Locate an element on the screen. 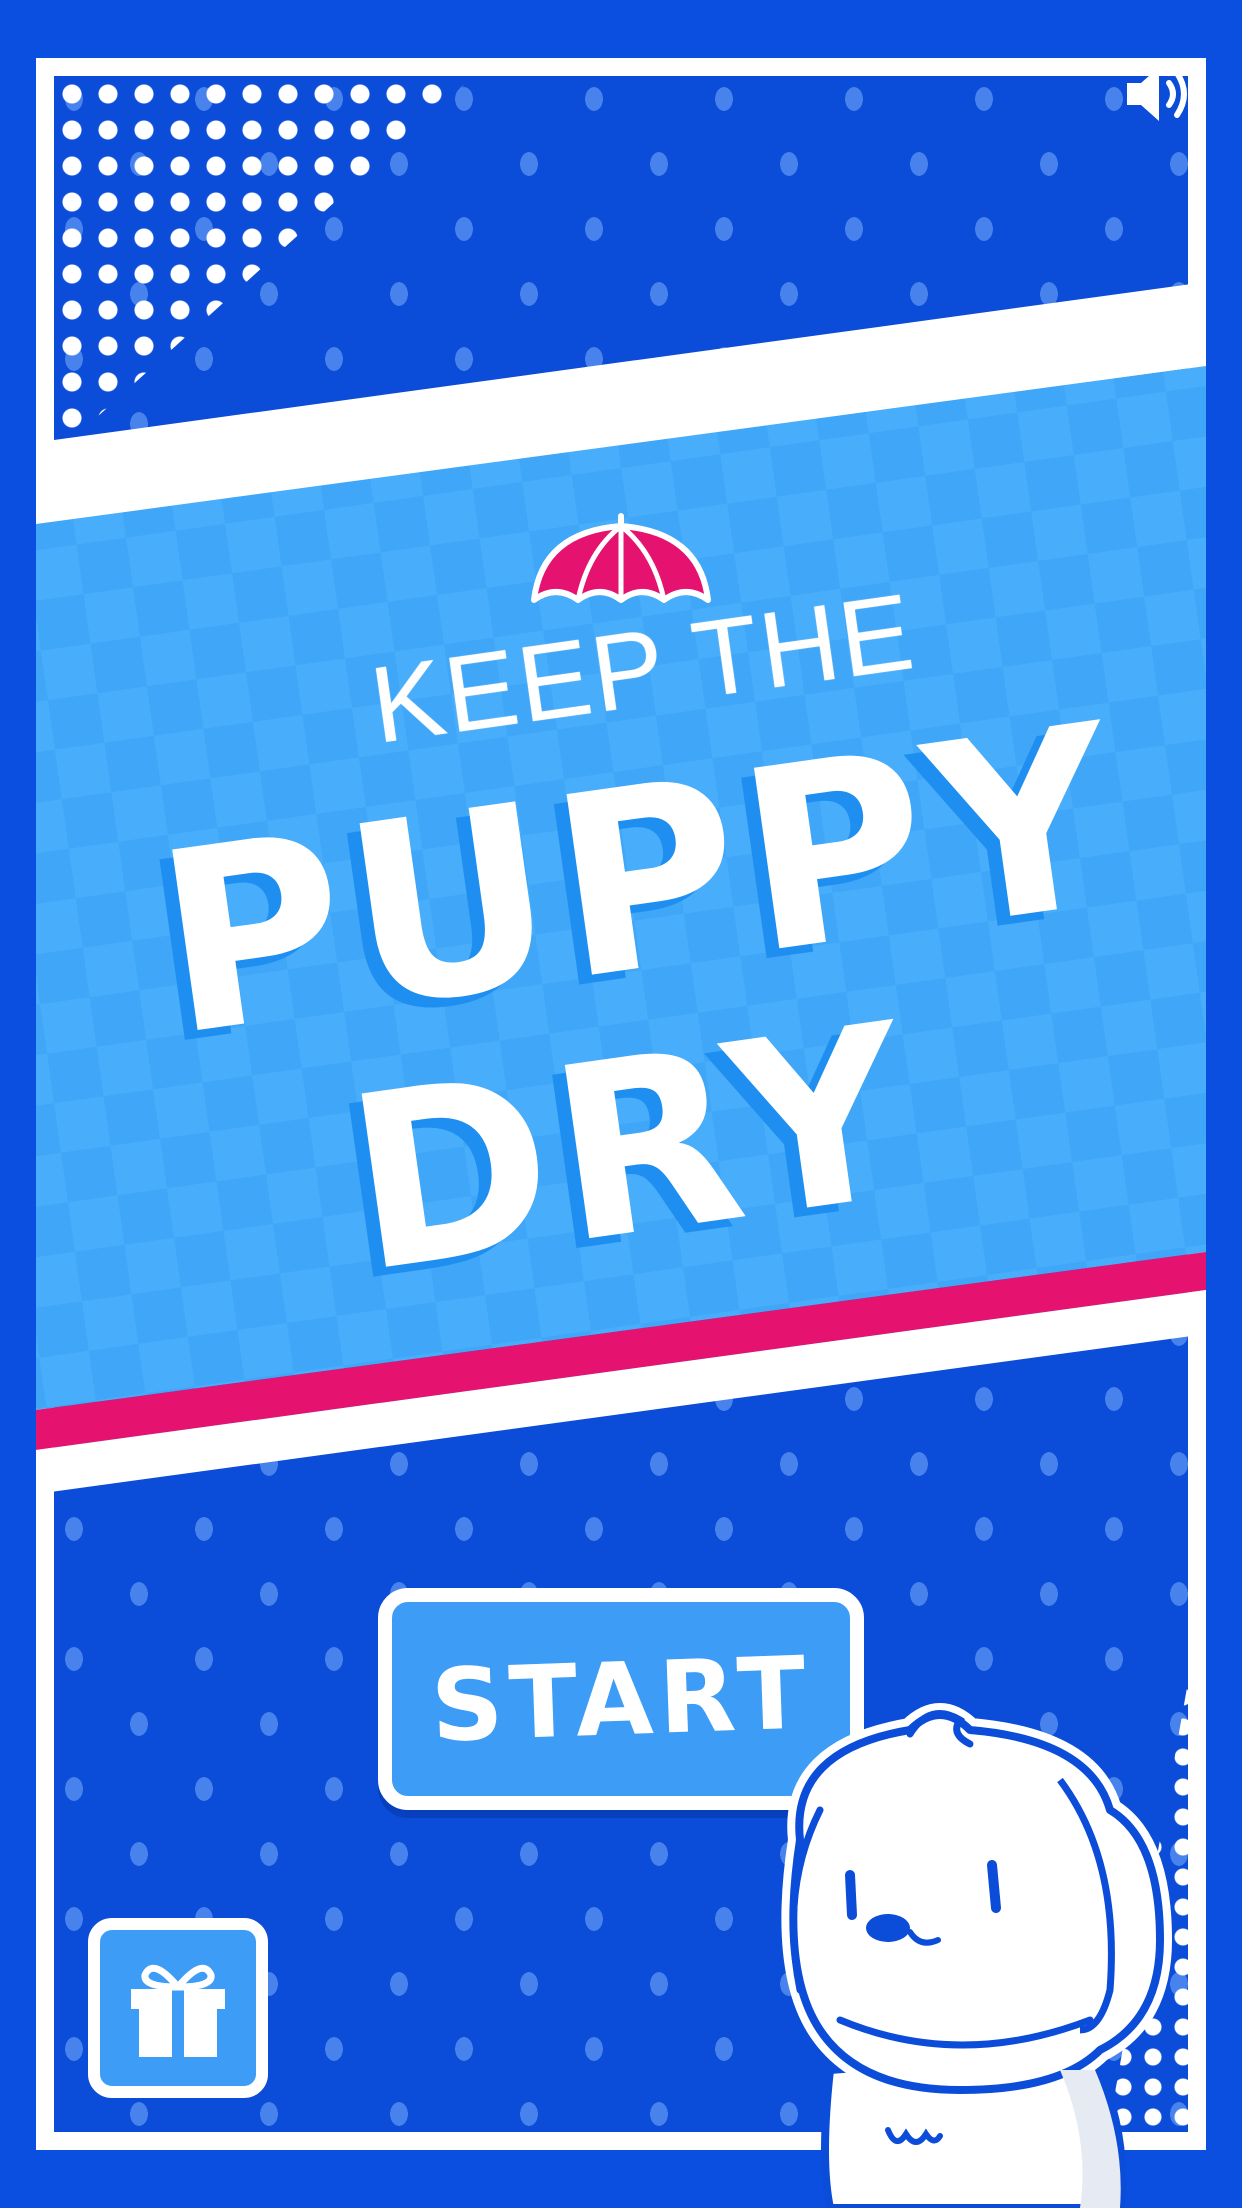 Image resolution: width=1242 pixels, height=2208 pixels. speaker-on-icon is located at coordinates (1157, 94).